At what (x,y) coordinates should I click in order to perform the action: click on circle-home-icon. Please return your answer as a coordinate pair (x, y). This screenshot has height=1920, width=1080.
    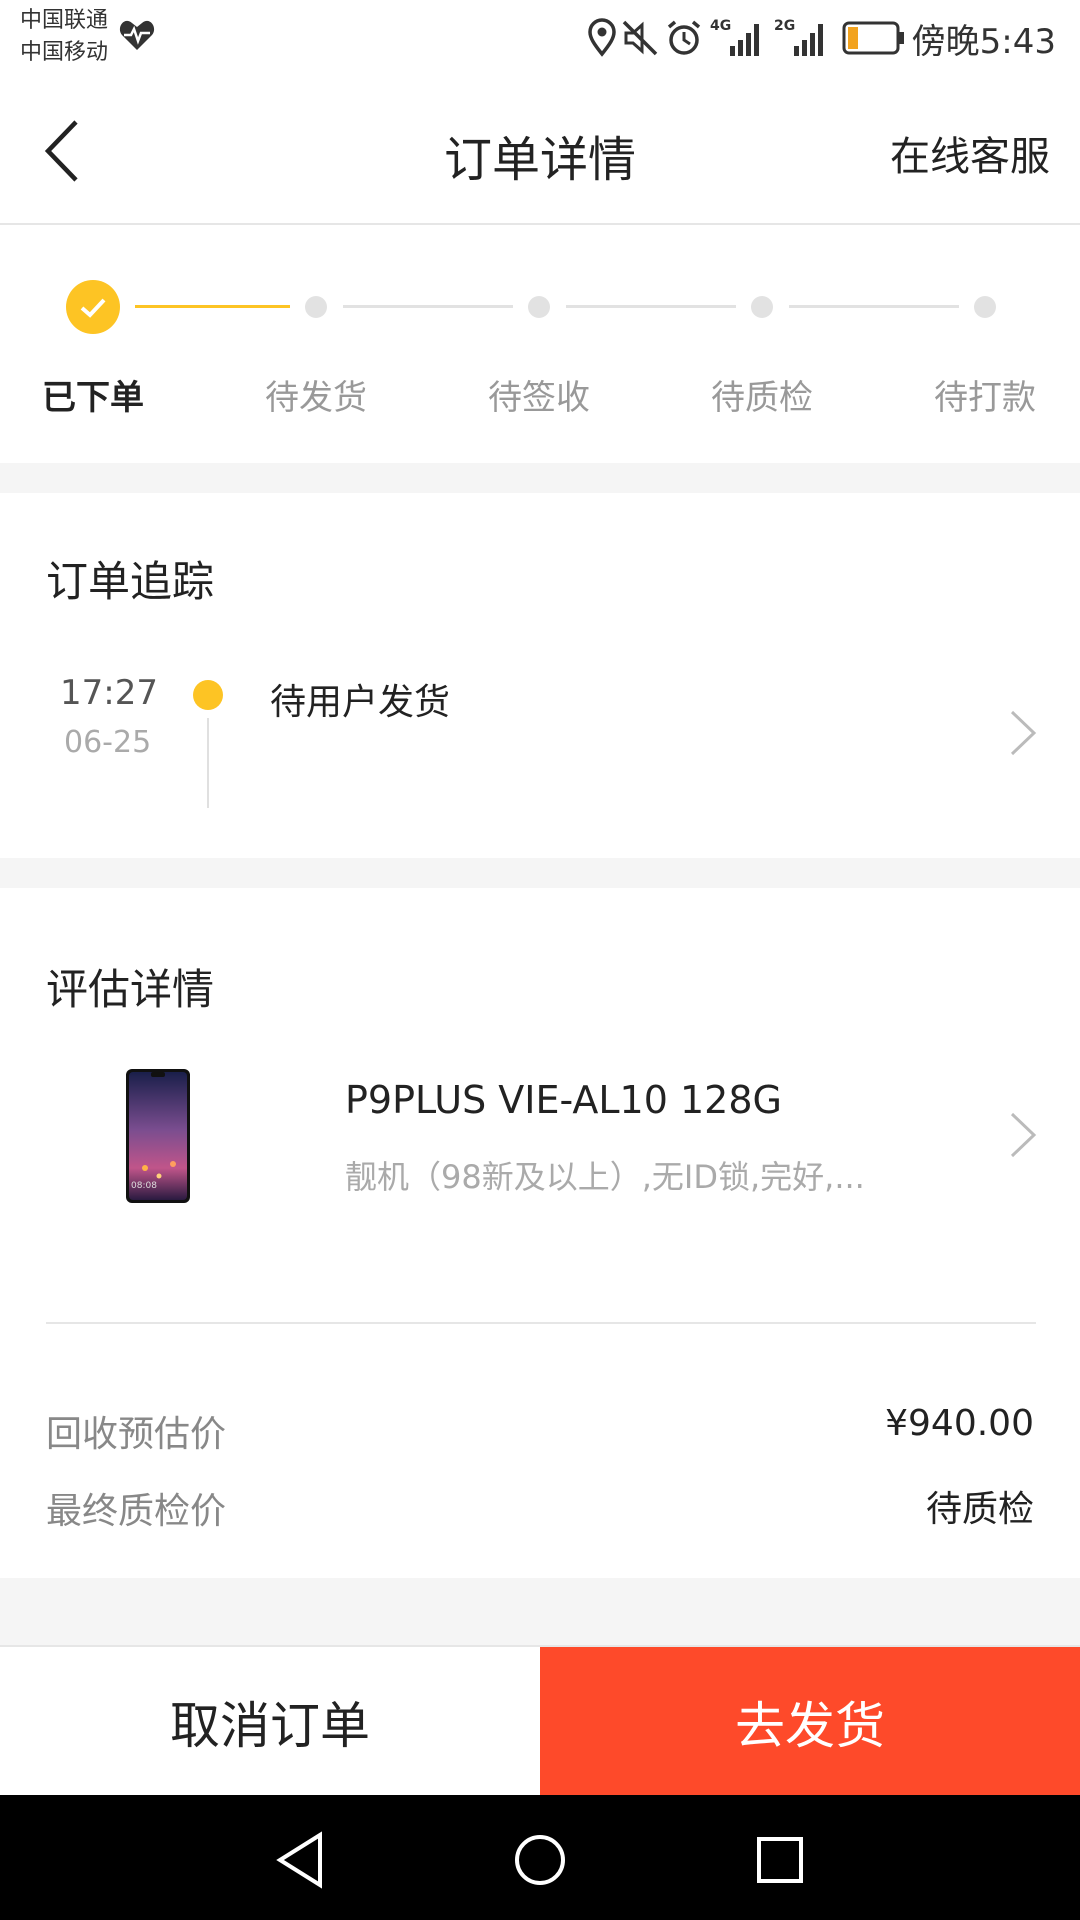
    Looking at the image, I should click on (540, 1860).